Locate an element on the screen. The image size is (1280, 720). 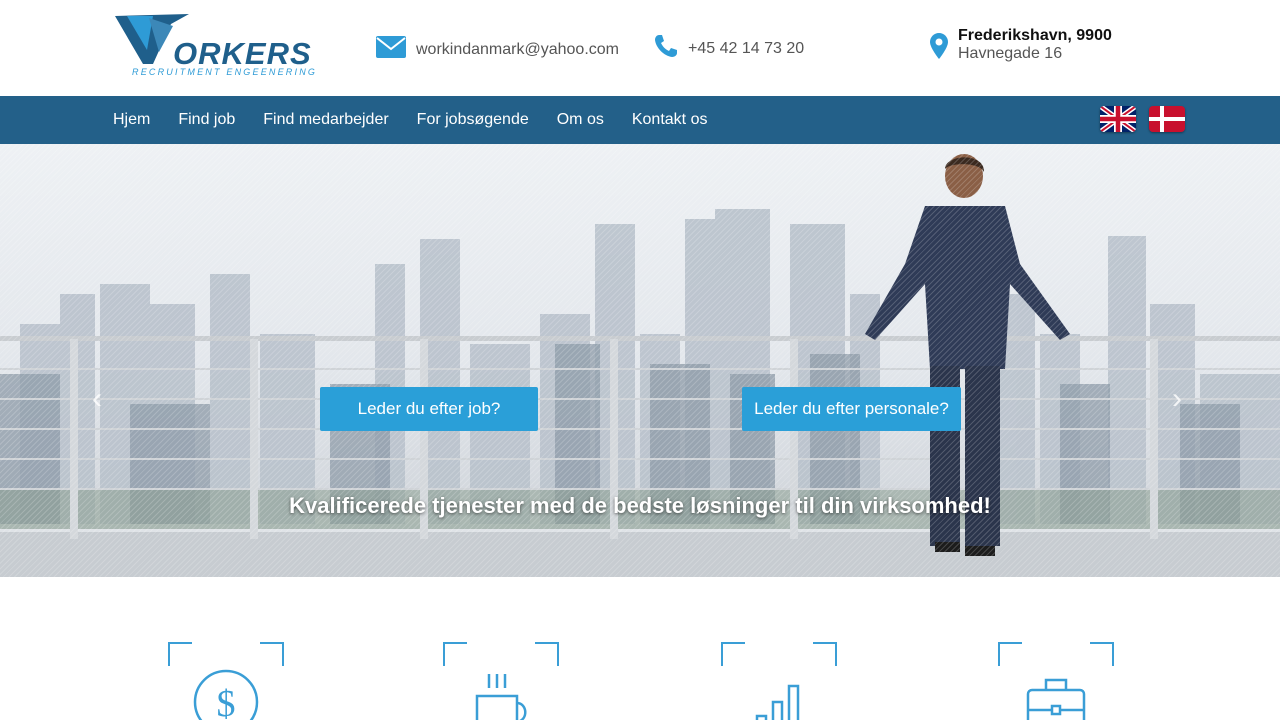
english-flag-icon is located at coordinates (1118, 119).